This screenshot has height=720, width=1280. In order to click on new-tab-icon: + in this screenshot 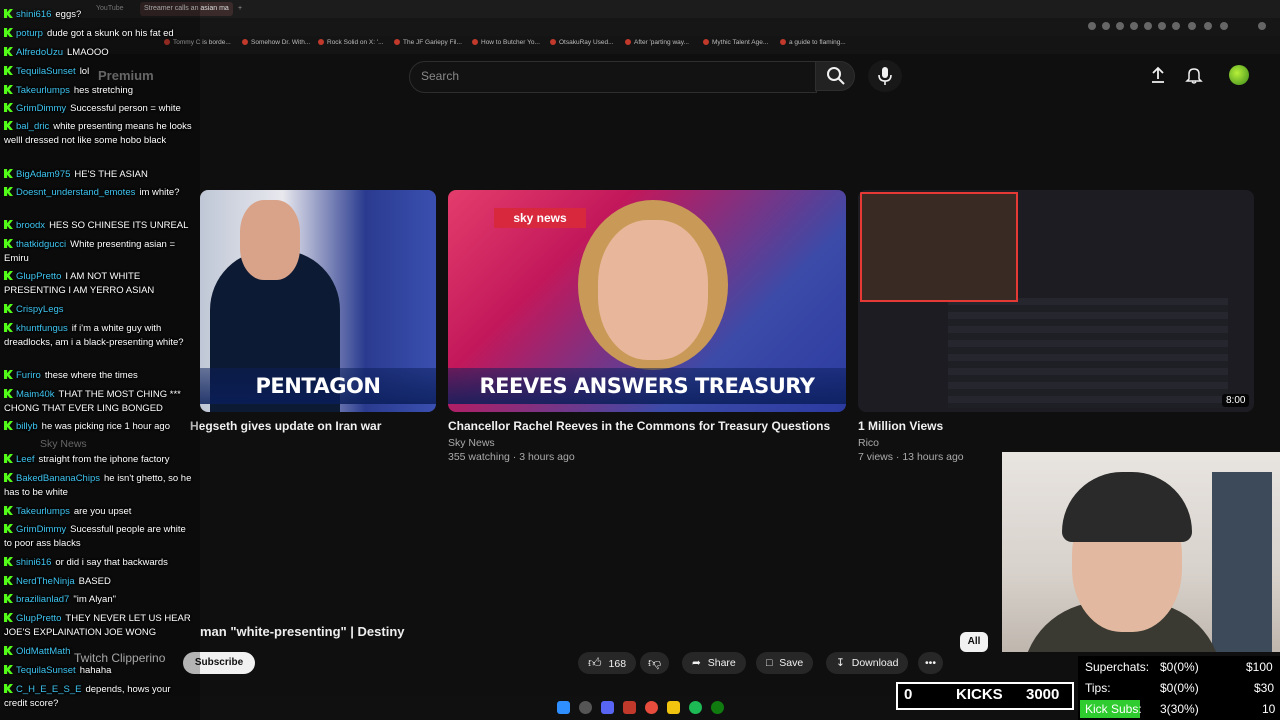, I will do `click(240, 9)`.